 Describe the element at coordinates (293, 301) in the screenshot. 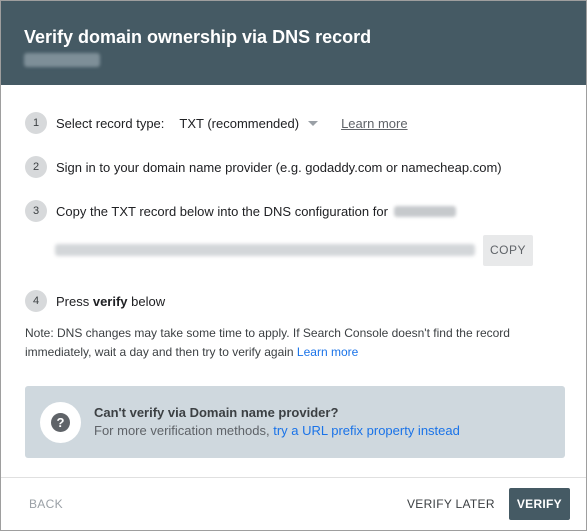

I see `step-4: 4 Press verify below` at that location.